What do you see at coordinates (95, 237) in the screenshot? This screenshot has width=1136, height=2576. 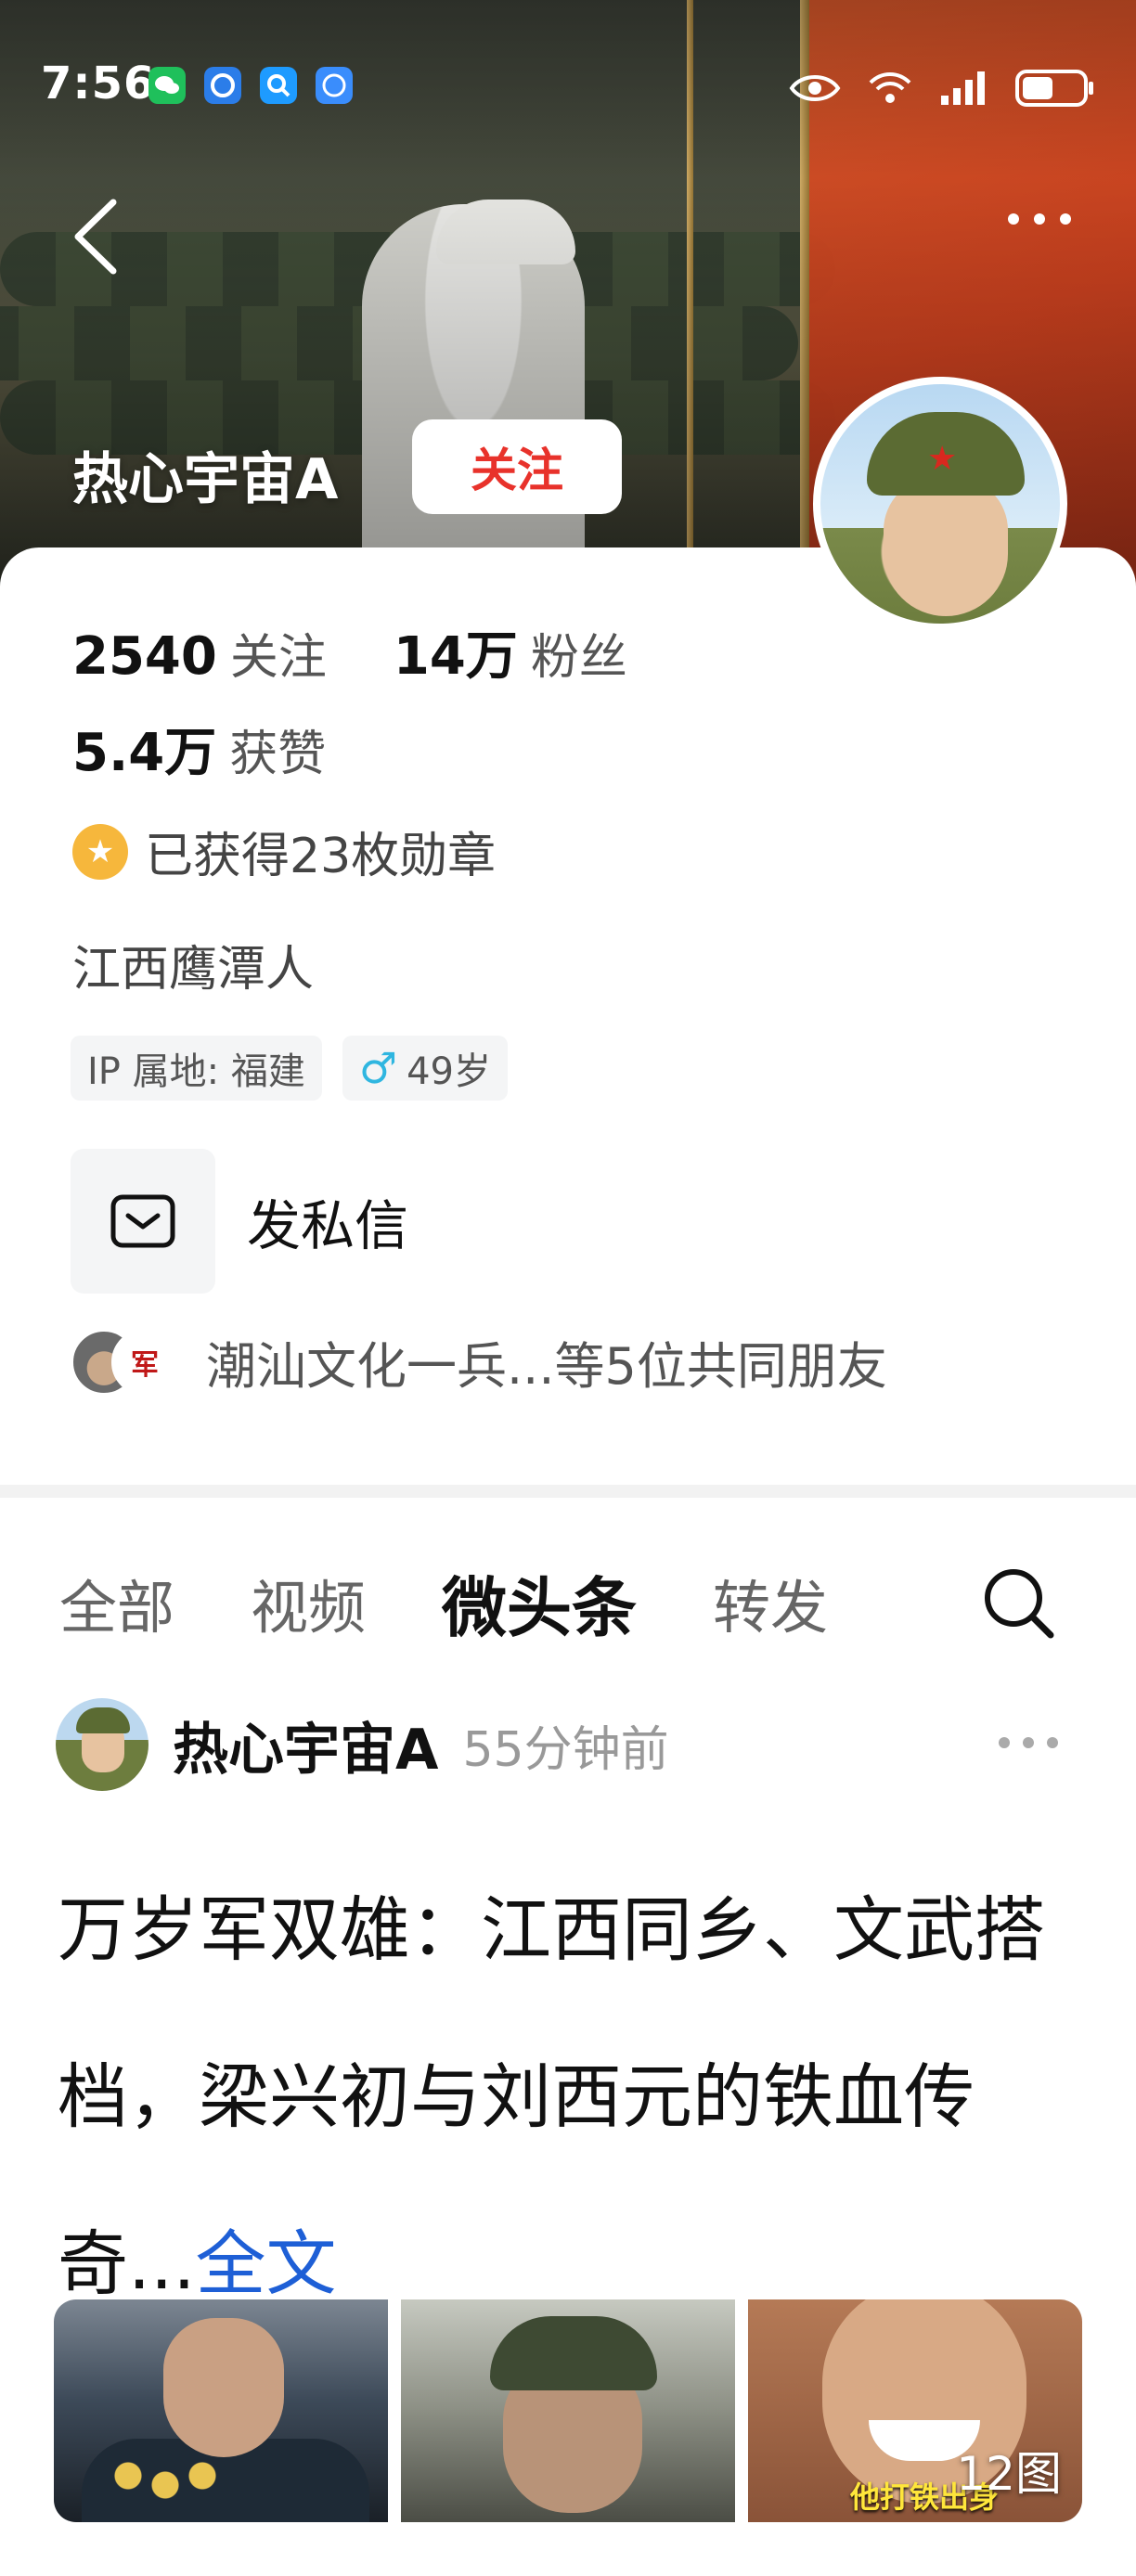 I see `chevron-left-icon` at bounding box center [95, 237].